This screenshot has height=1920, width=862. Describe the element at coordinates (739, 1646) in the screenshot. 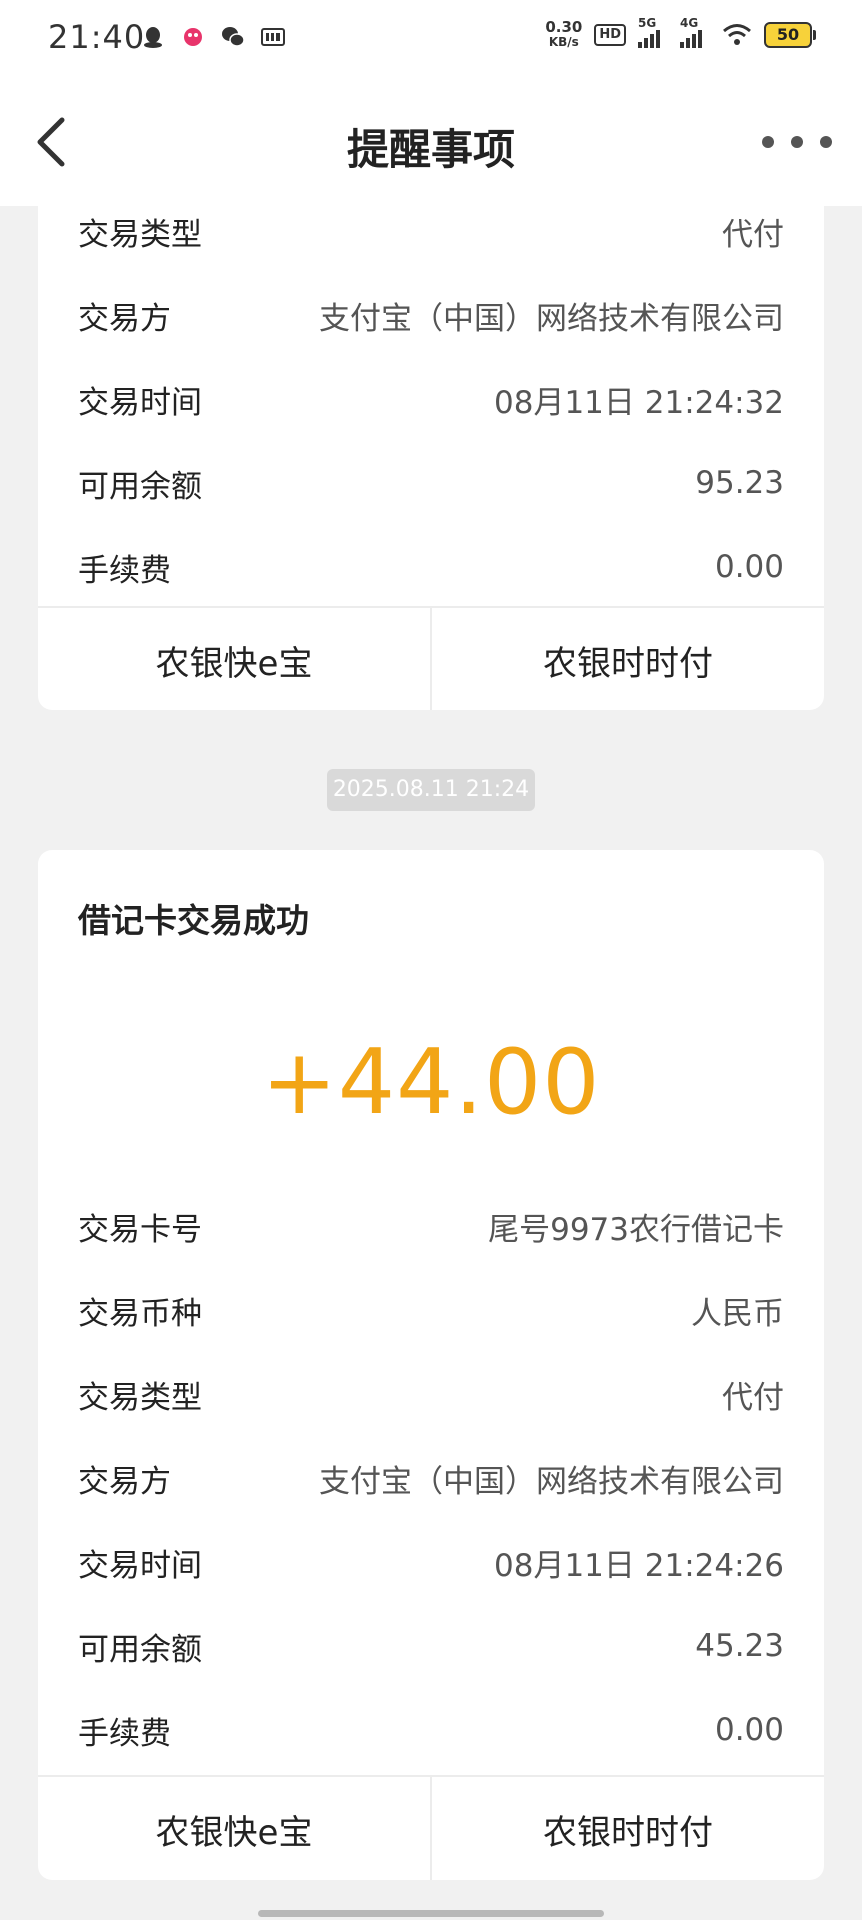

I see `detail-value: 45.23` at that location.